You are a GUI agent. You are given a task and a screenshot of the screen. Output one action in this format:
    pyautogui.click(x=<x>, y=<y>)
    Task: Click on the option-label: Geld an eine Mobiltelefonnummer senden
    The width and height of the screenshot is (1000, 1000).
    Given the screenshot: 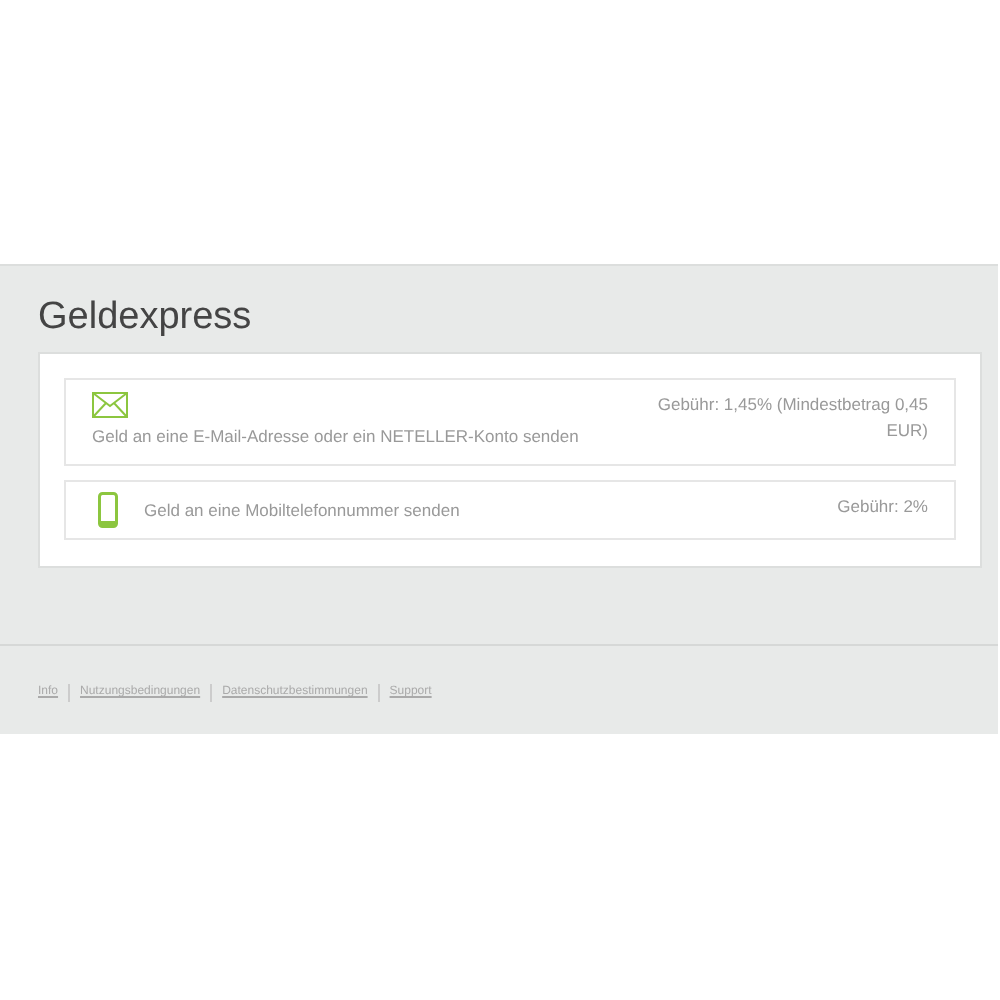 What is the action you would take?
    pyautogui.click(x=302, y=510)
    